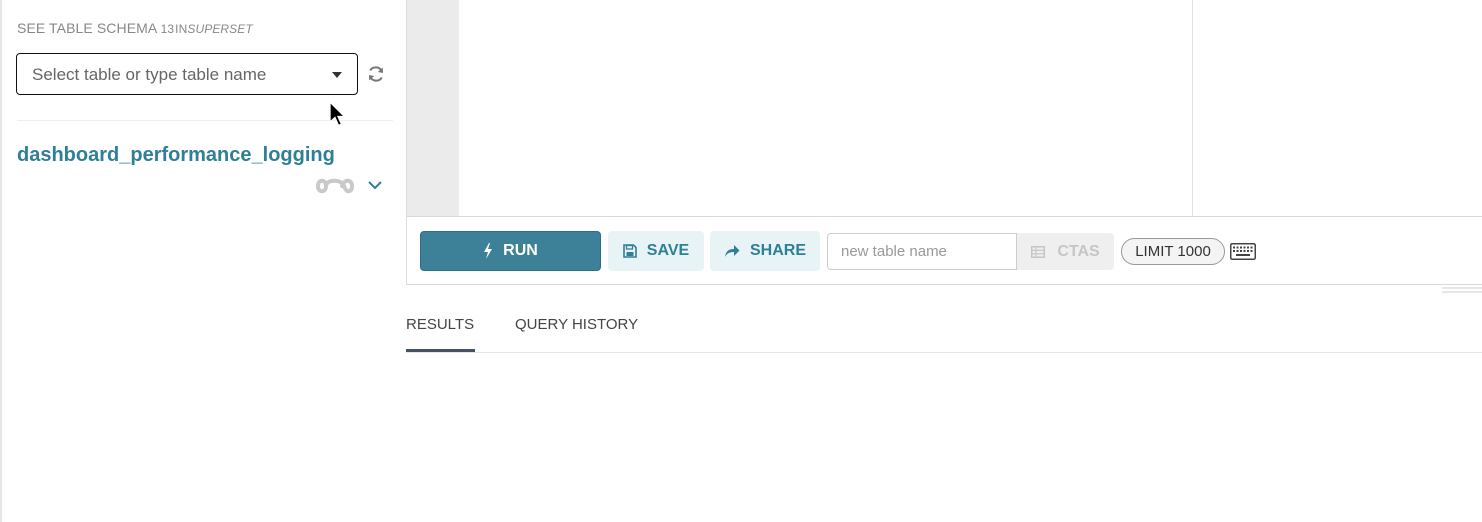  Describe the element at coordinates (520, 250) in the screenshot. I see `run-button-label: RUN` at that location.